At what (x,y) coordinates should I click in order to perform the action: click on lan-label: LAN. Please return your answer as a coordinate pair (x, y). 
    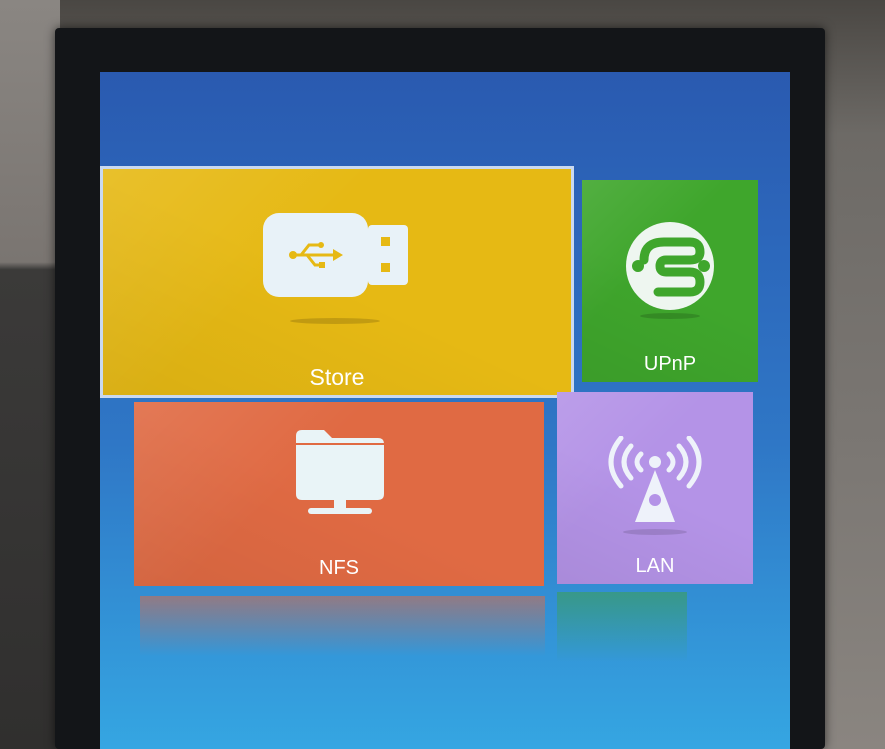
    Looking at the image, I should click on (655, 566).